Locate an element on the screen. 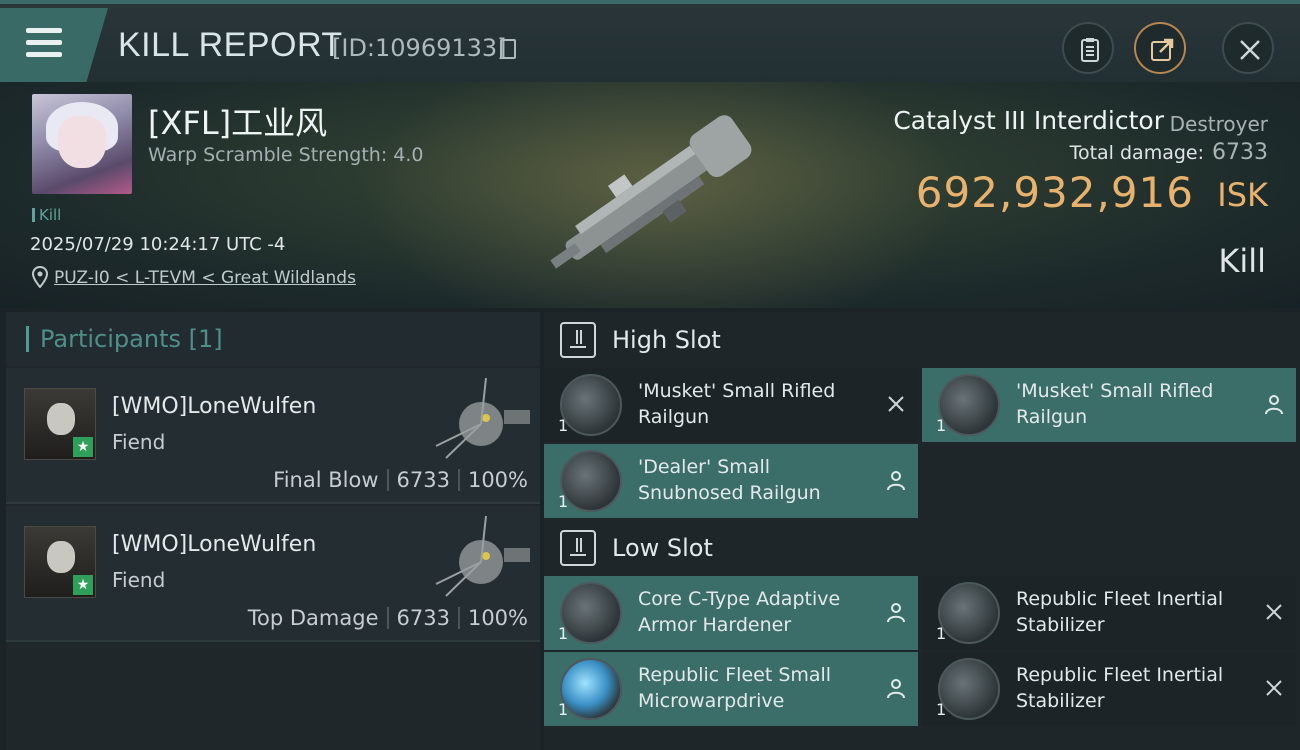 This screenshot has width=1300, height=750. victim-avatar is located at coordinates (82, 144).